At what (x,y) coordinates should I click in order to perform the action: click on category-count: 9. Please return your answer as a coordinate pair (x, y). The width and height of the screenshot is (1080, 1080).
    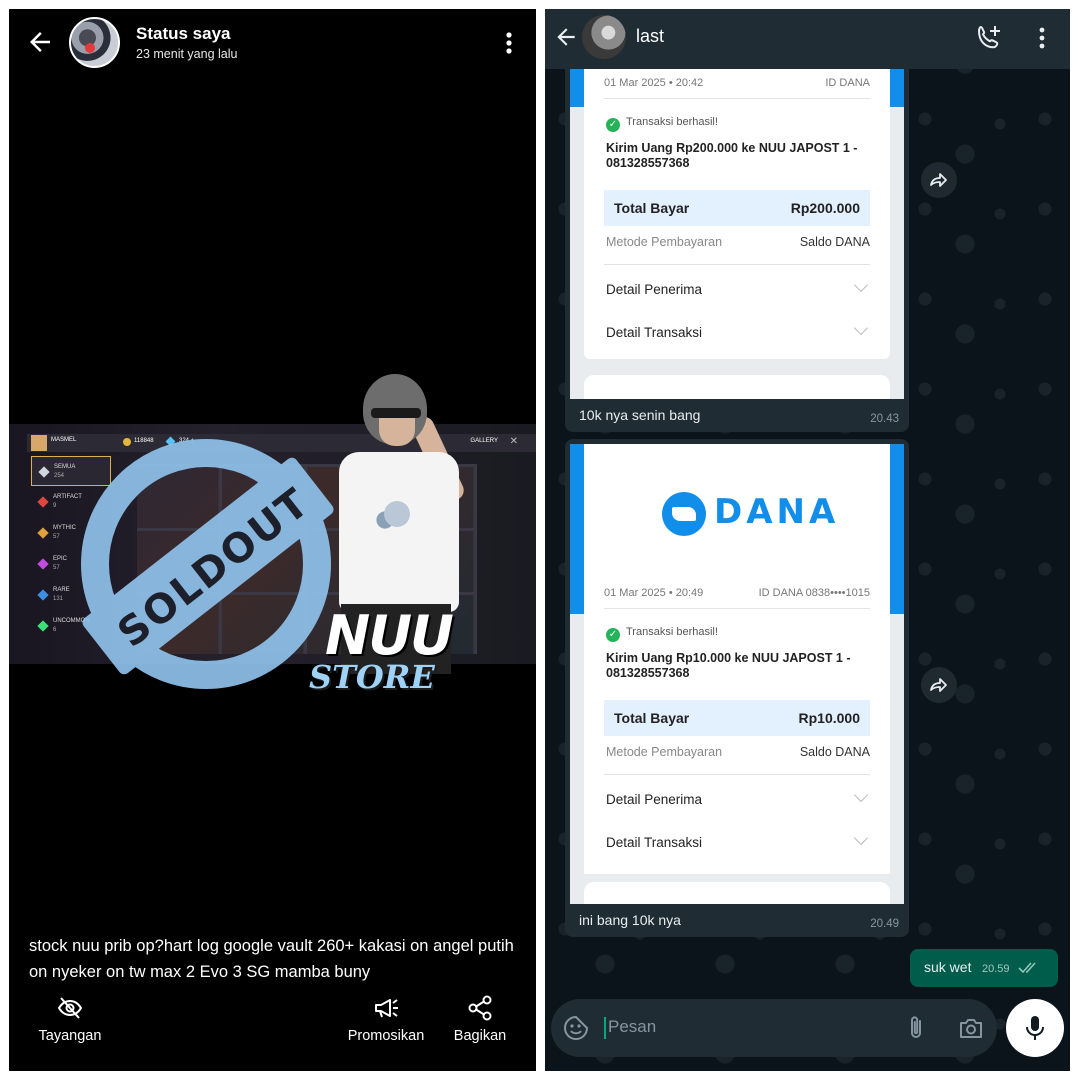
    Looking at the image, I should click on (55, 506).